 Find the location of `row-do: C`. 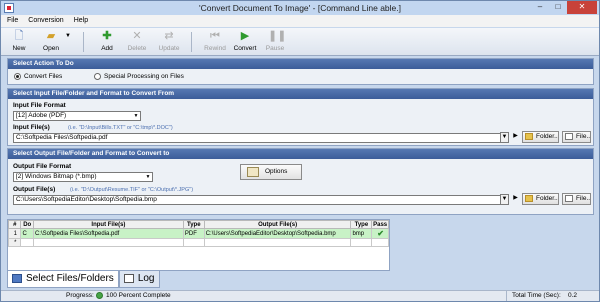

row-do: C is located at coordinates (27, 233).